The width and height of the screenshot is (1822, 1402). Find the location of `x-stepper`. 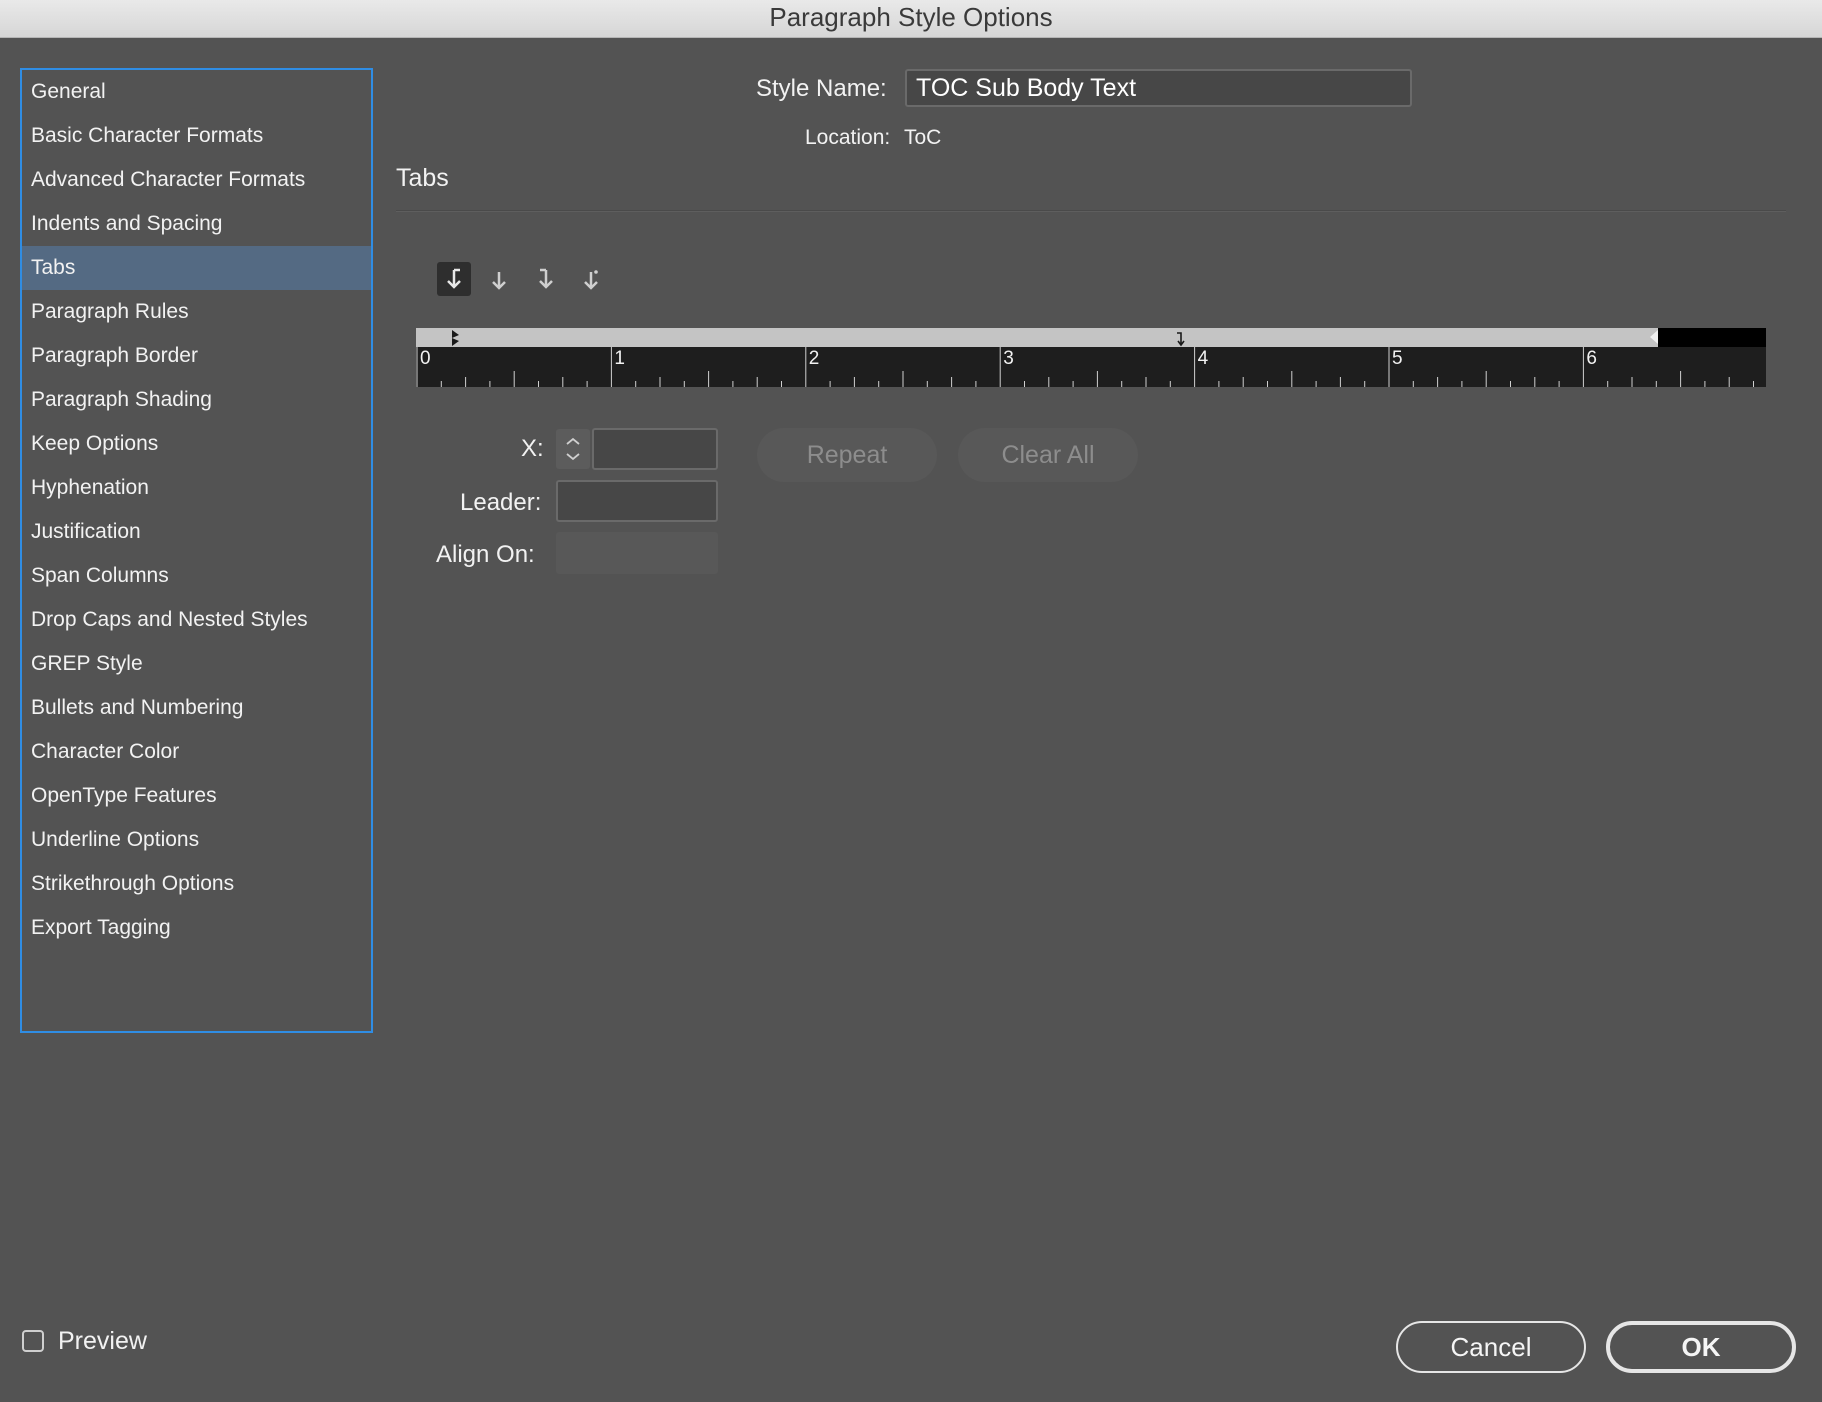

x-stepper is located at coordinates (573, 449).